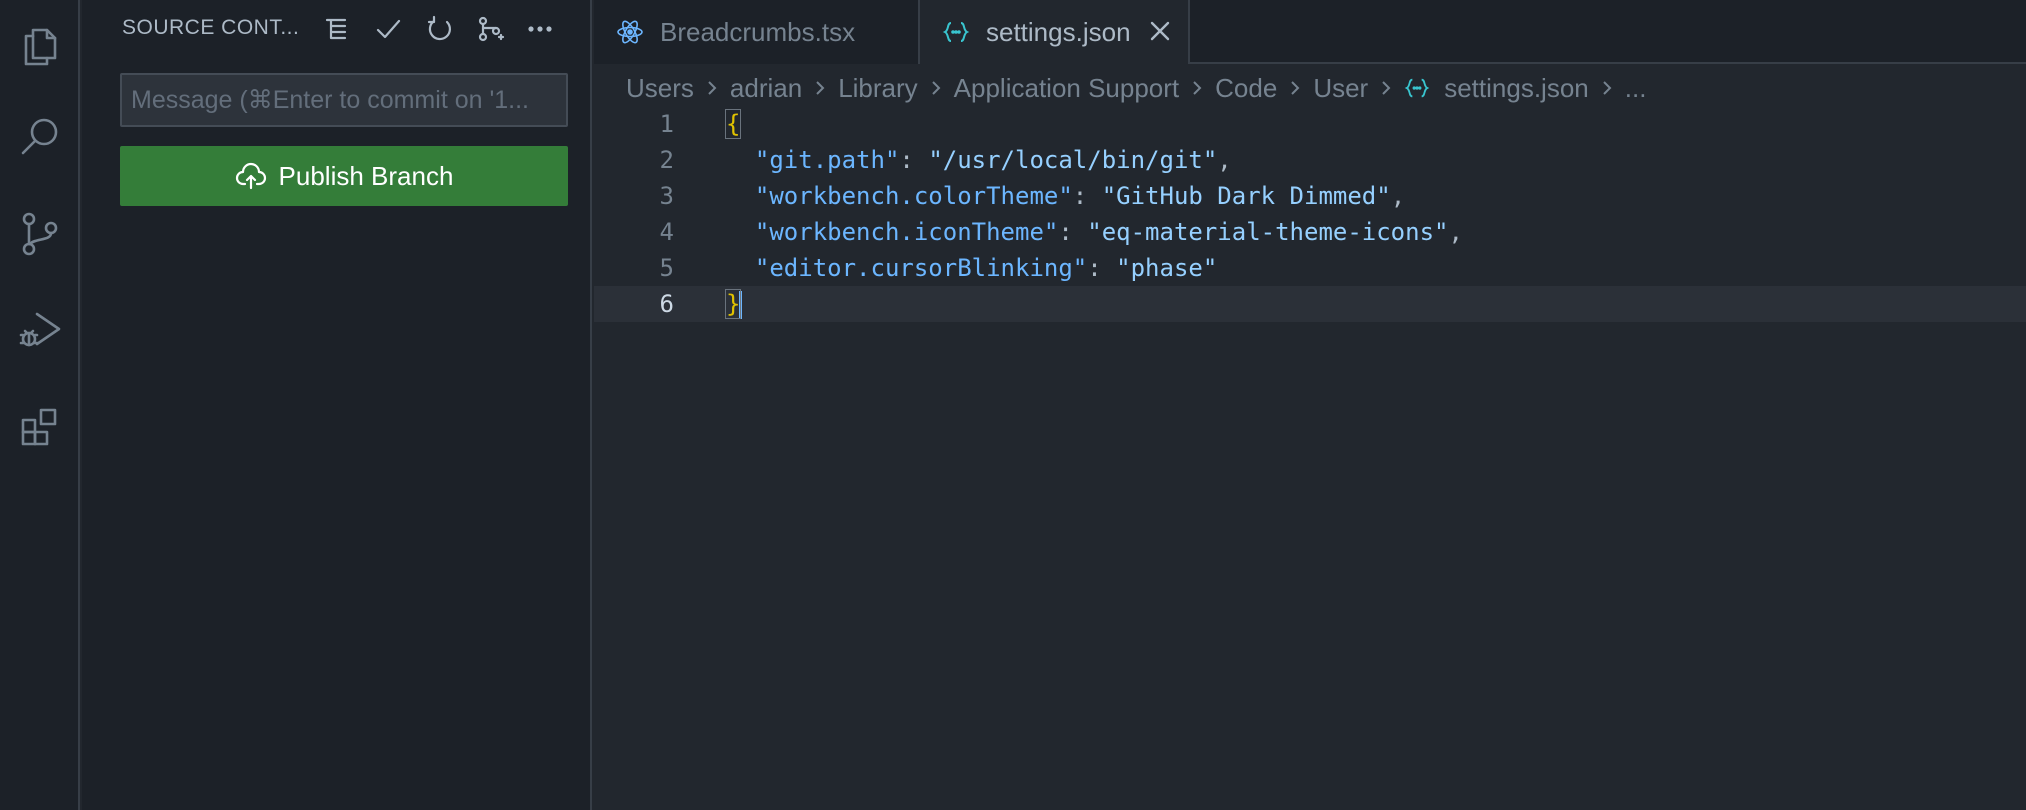 The height and width of the screenshot is (810, 2026). I want to click on tree-view-icon, so click(336, 29).